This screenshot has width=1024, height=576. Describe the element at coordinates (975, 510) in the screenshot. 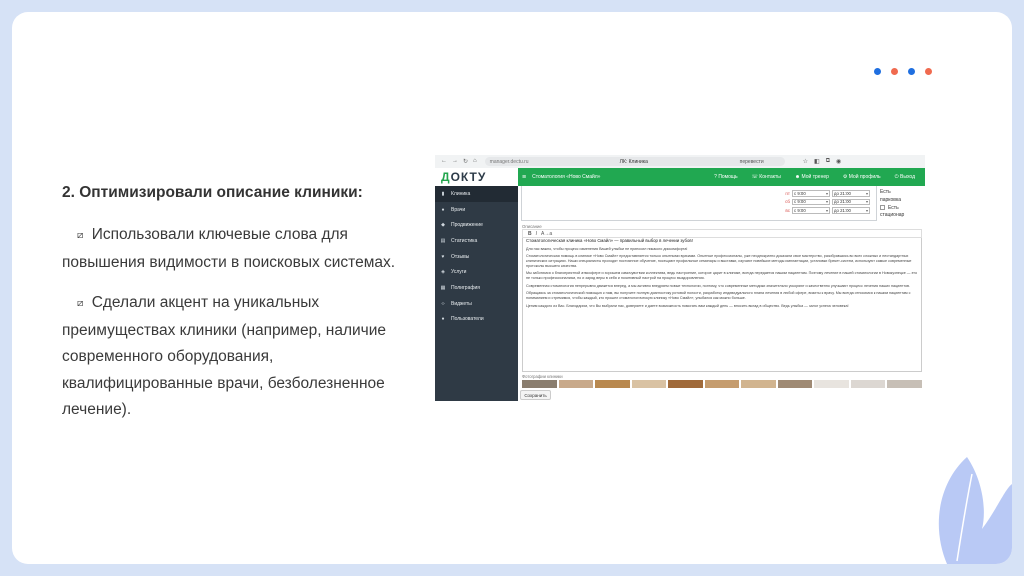

I see `leaf-shape` at that location.